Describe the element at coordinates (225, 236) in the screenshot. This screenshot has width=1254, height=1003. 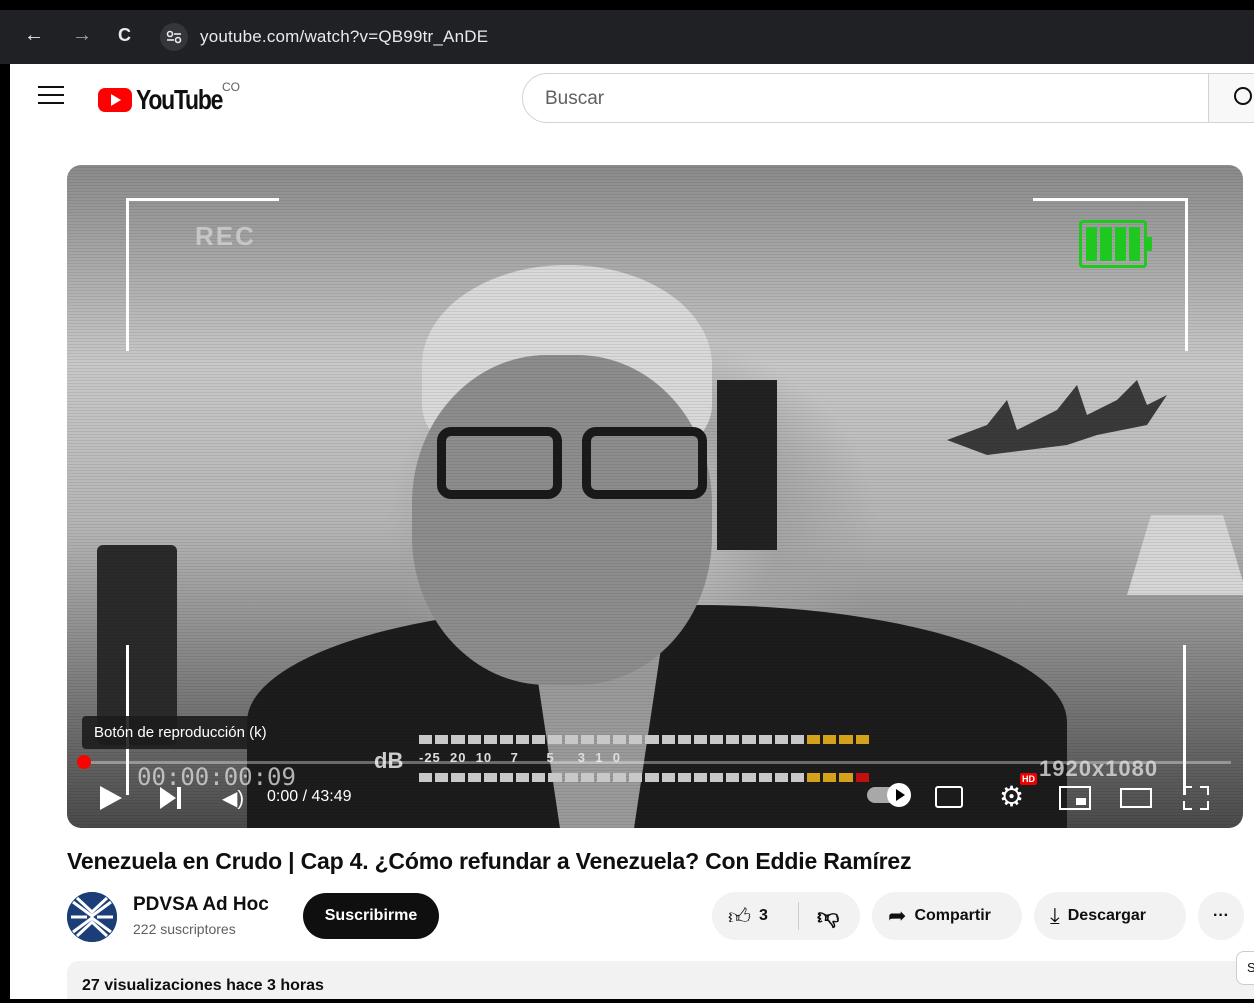
I see `rec-overlay: REC` at that location.